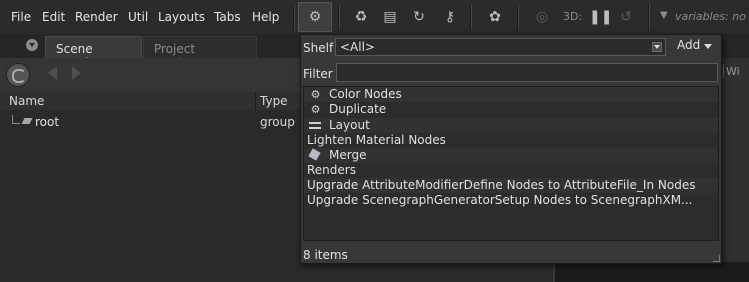 The image size is (749, 282). Describe the element at coordinates (76, 73) in the screenshot. I see `forward-arrow-icon` at that location.